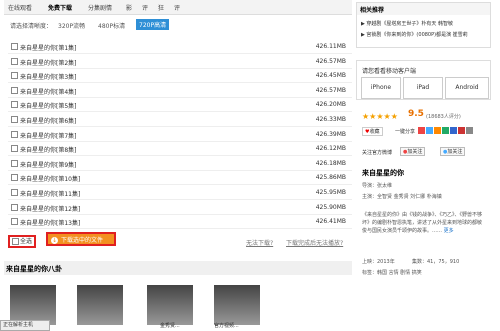  What do you see at coordinates (330, 178) in the screenshot?
I see `episode-size: 425.86MB` at bounding box center [330, 178].